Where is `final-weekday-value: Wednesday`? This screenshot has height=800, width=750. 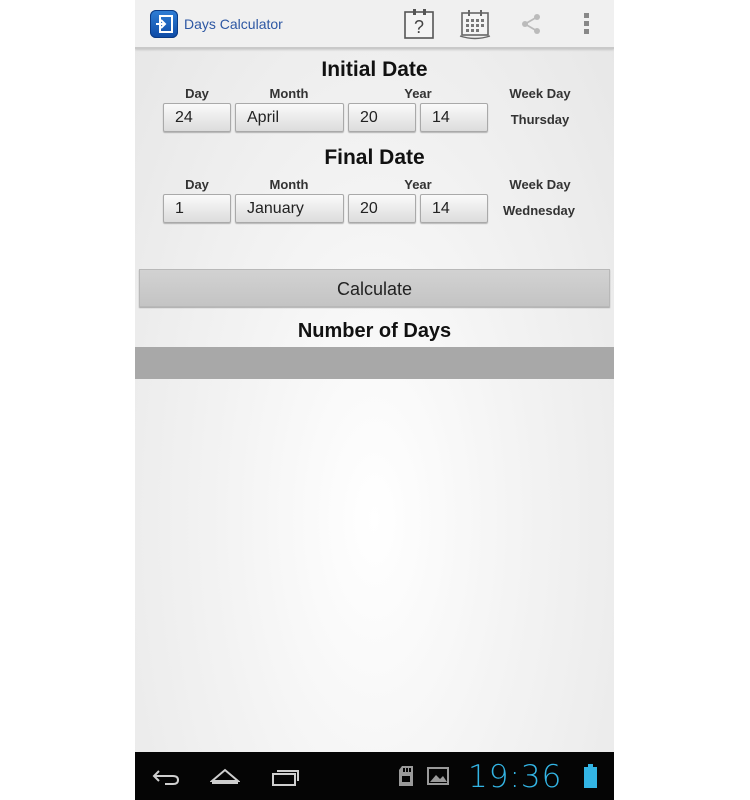
final-weekday-value: Wednesday is located at coordinates (538, 210).